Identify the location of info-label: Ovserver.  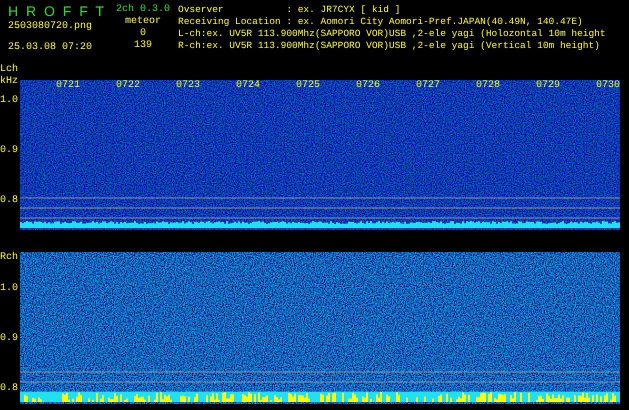
(201, 10).